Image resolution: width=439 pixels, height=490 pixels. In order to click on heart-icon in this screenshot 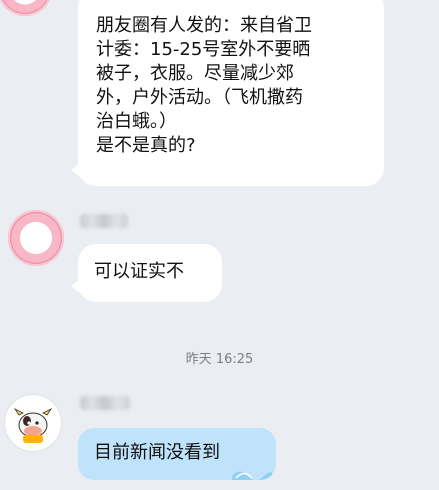, I will do `click(36, 240)`.